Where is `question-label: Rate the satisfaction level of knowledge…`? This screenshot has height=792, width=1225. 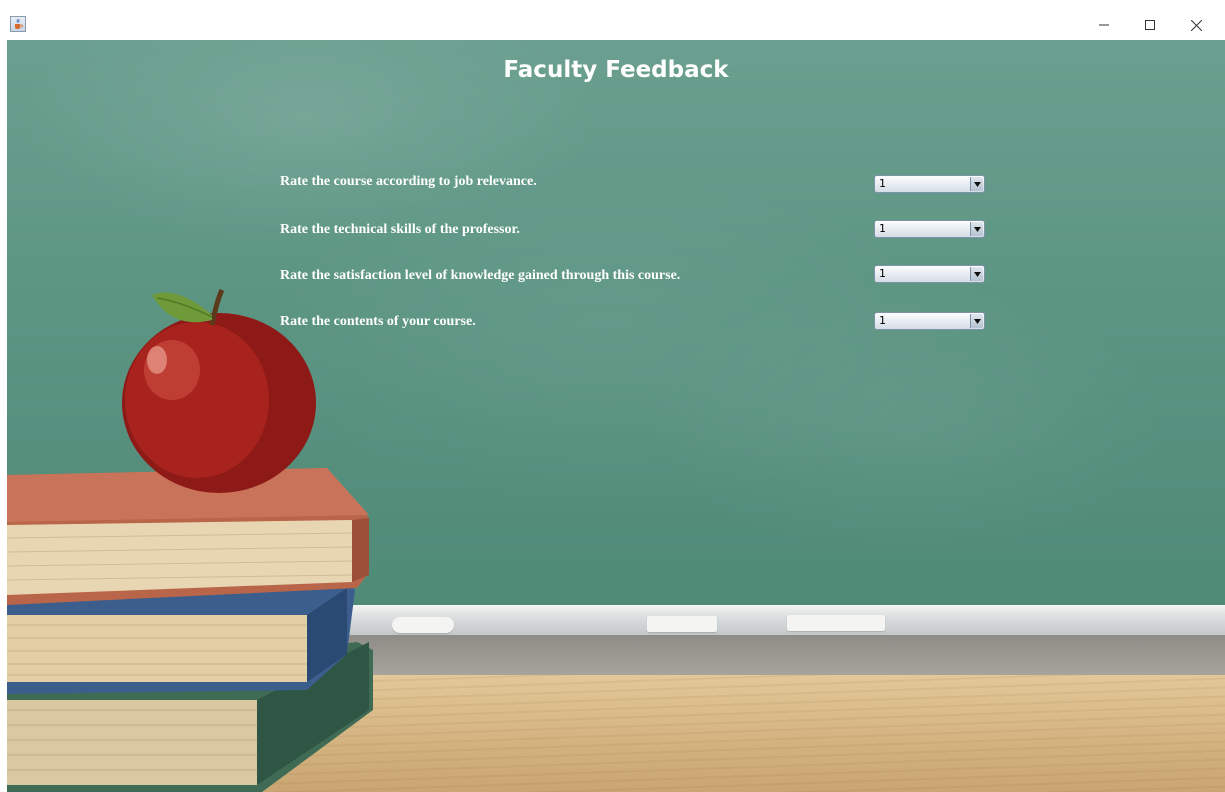
question-label: Rate the satisfaction level of knowledge… is located at coordinates (480, 275).